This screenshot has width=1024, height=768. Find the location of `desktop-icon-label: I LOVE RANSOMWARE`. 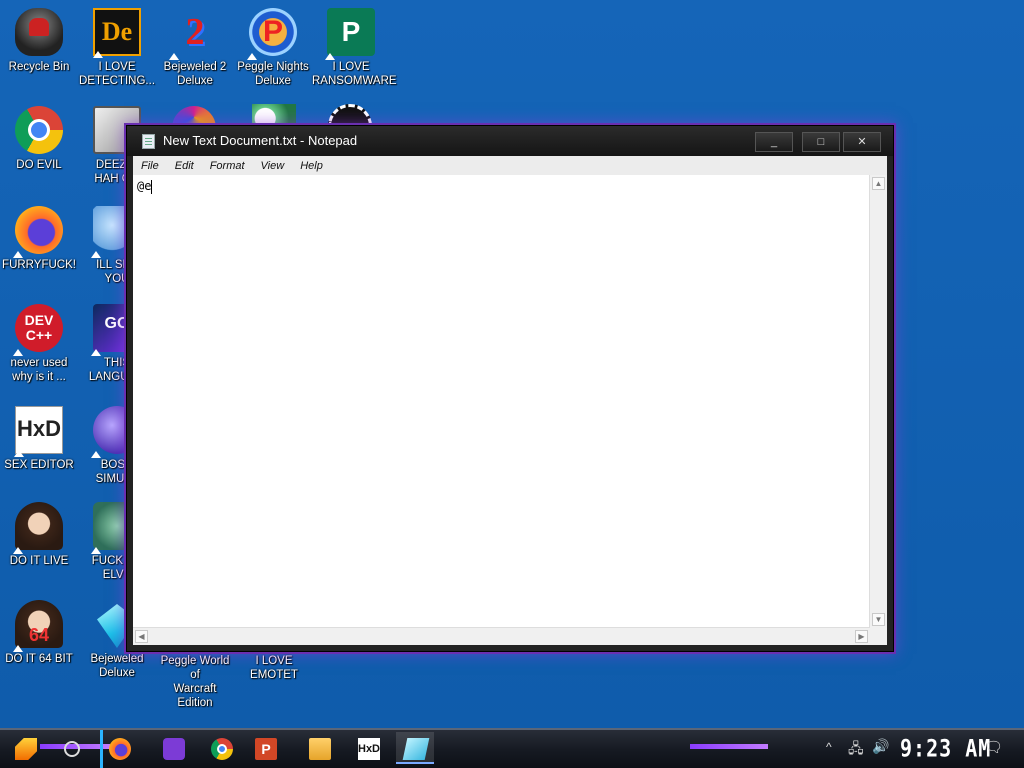

desktop-icon-label: I LOVE RANSOMWARE is located at coordinates (354, 74).